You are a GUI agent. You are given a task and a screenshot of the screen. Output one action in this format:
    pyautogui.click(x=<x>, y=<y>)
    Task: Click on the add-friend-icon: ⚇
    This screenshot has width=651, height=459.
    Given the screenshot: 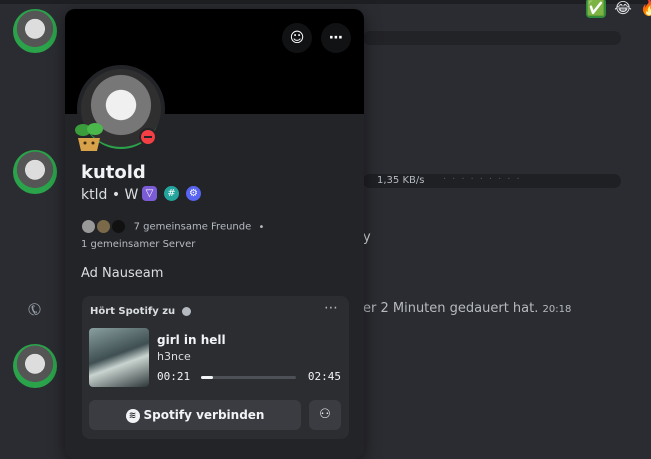 What is the action you would take?
    pyautogui.click(x=325, y=415)
    